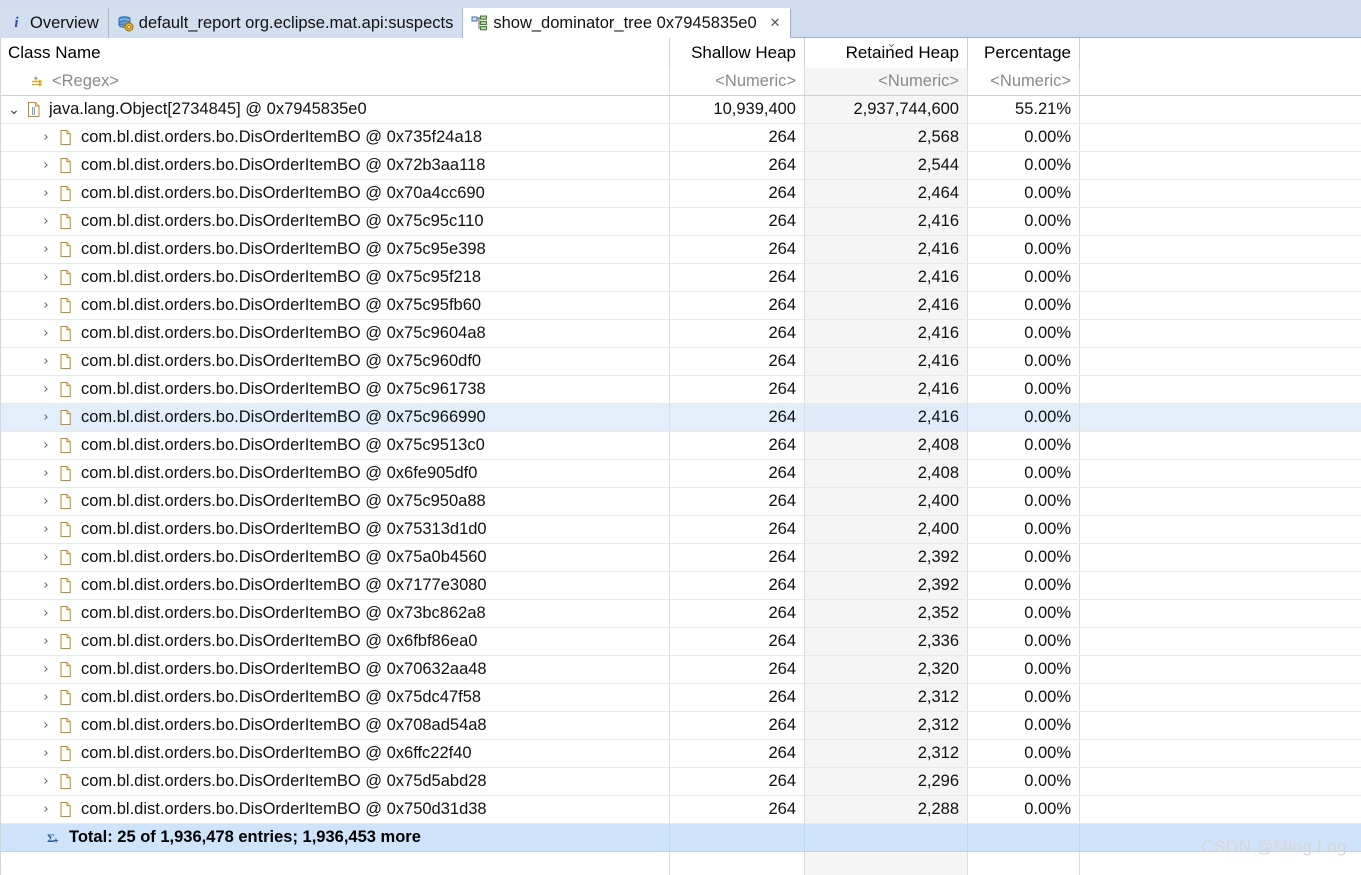 The image size is (1361, 875). I want to click on filter-cell-shallow-heap: <Numeric>, so click(737, 81).